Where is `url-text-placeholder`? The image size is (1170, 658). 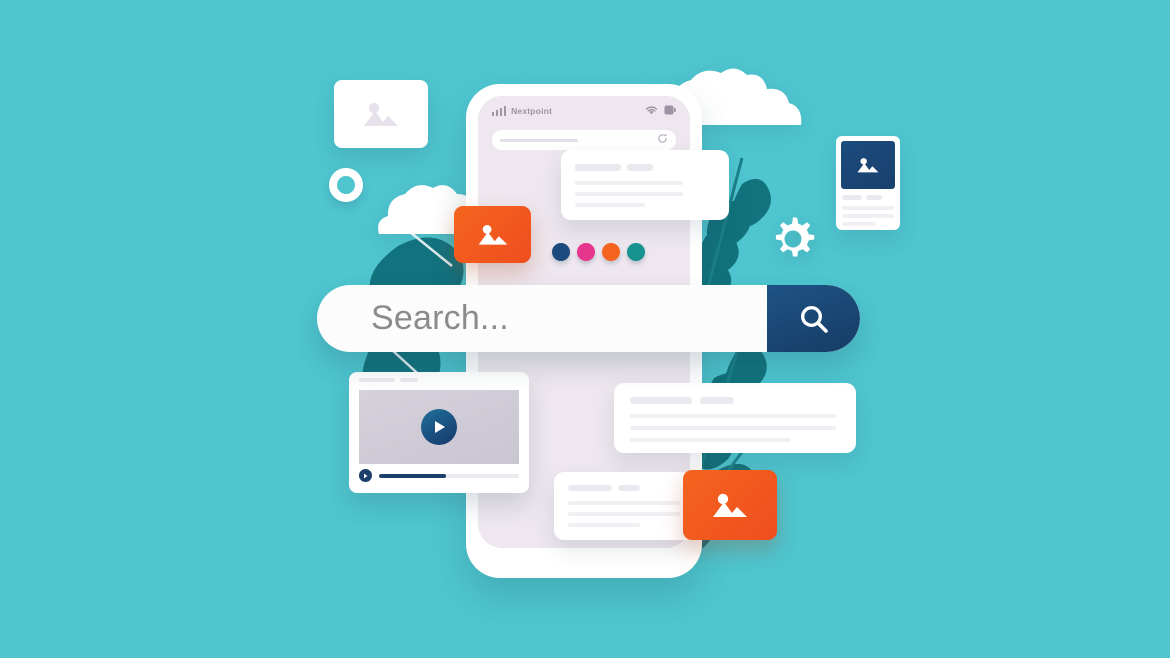
url-text-placeholder is located at coordinates (539, 140).